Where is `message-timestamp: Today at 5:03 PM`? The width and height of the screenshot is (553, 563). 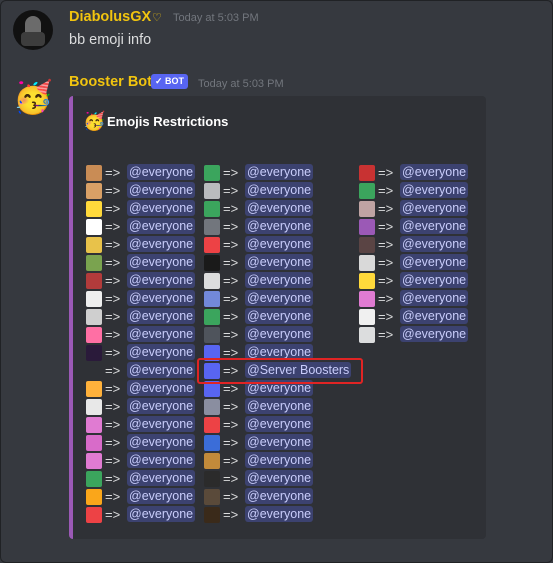 message-timestamp: Today at 5:03 PM is located at coordinates (216, 18).